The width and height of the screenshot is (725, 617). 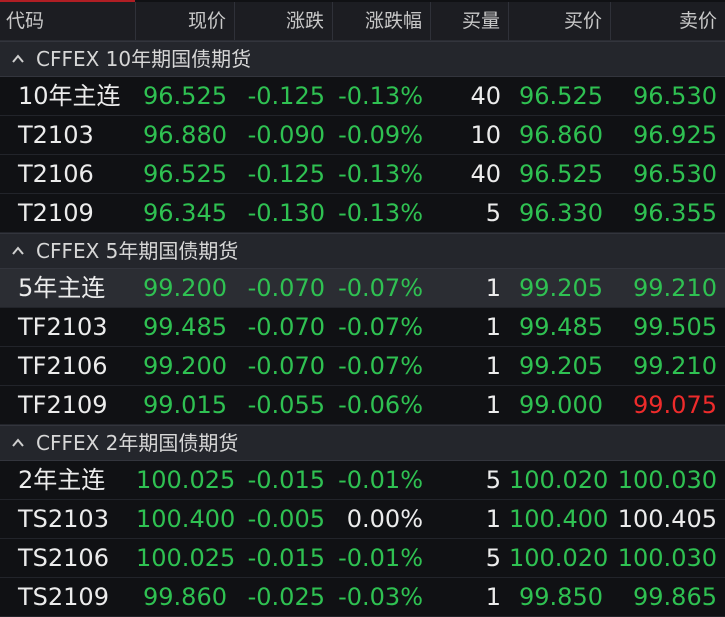 What do you see at coordinates (362, 288) in the screenshot?
I see `table-row: 5年主连 99.200 -0.070 -0.07% 1 99.205 99.210` at bounding box center [362, 288].